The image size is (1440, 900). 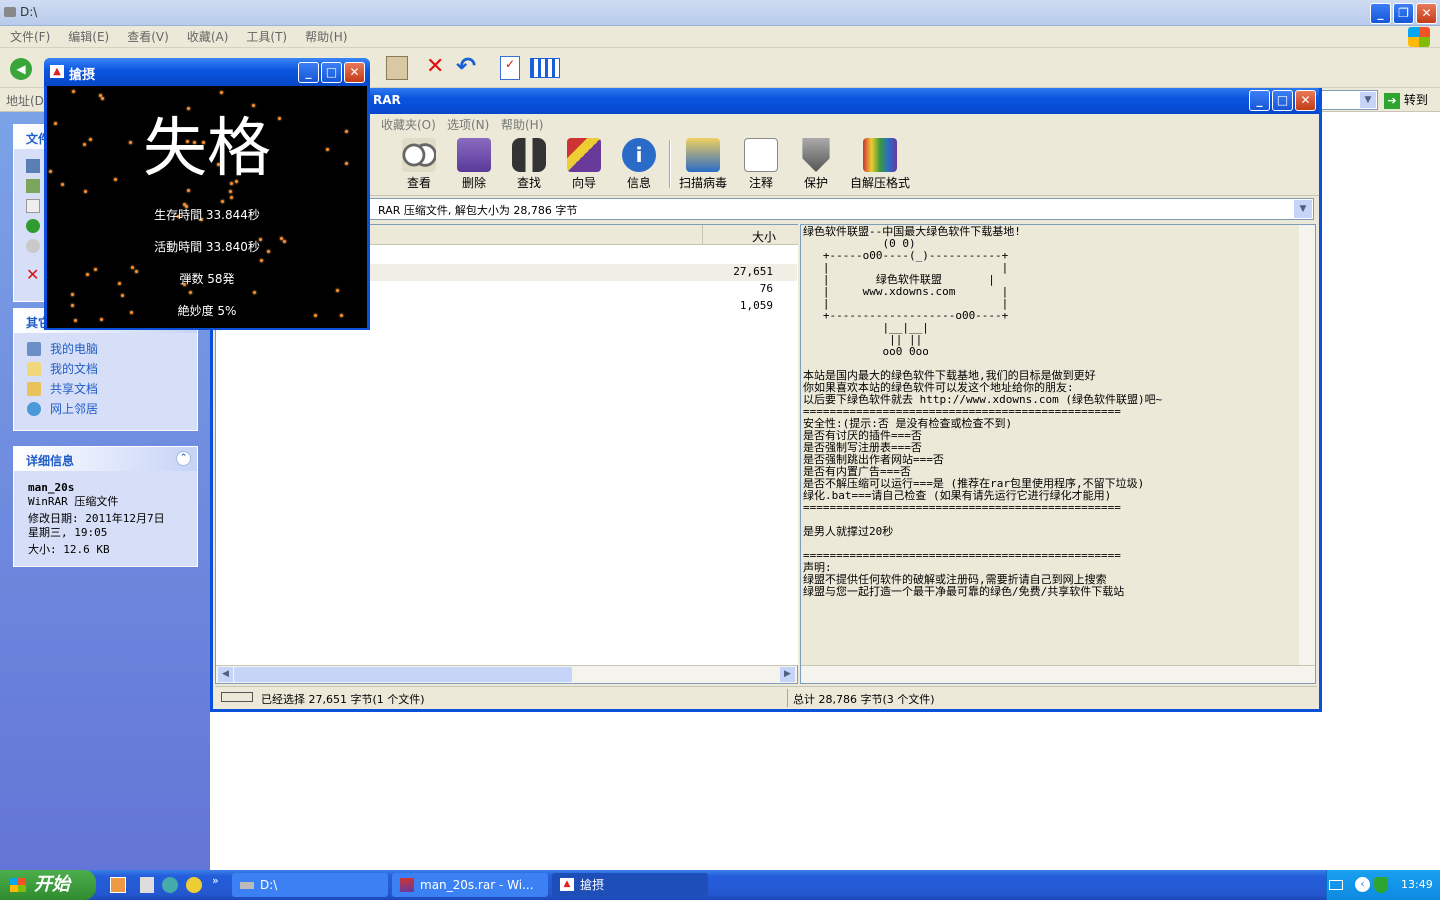 What do you see at coordinates (1058, 674) in the screenshot?
I see `preview-horizontal-scrollbar` at bounding box center [1058, 674].